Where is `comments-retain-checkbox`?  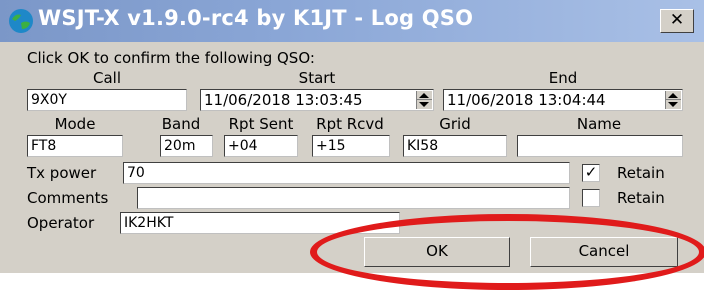
comments-retain-checkbox is located at coordinates (591, 198).